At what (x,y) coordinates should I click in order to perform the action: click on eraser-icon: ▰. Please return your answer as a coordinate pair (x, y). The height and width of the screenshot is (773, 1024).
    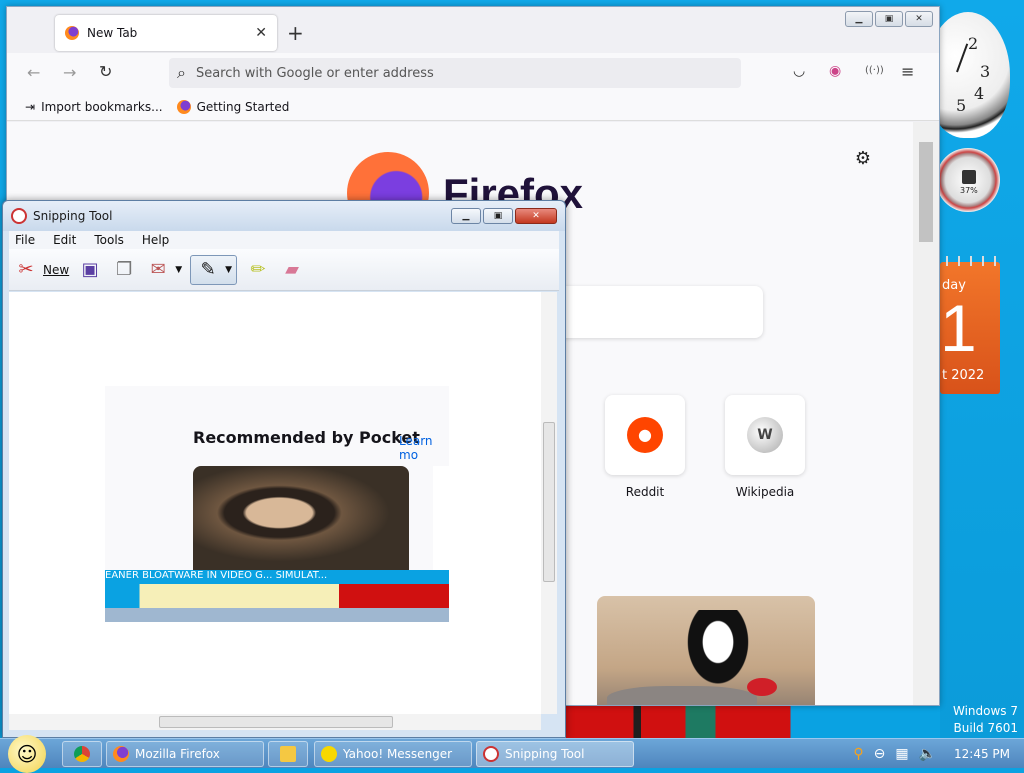
    Looking at the image, I should click on (292, 269).